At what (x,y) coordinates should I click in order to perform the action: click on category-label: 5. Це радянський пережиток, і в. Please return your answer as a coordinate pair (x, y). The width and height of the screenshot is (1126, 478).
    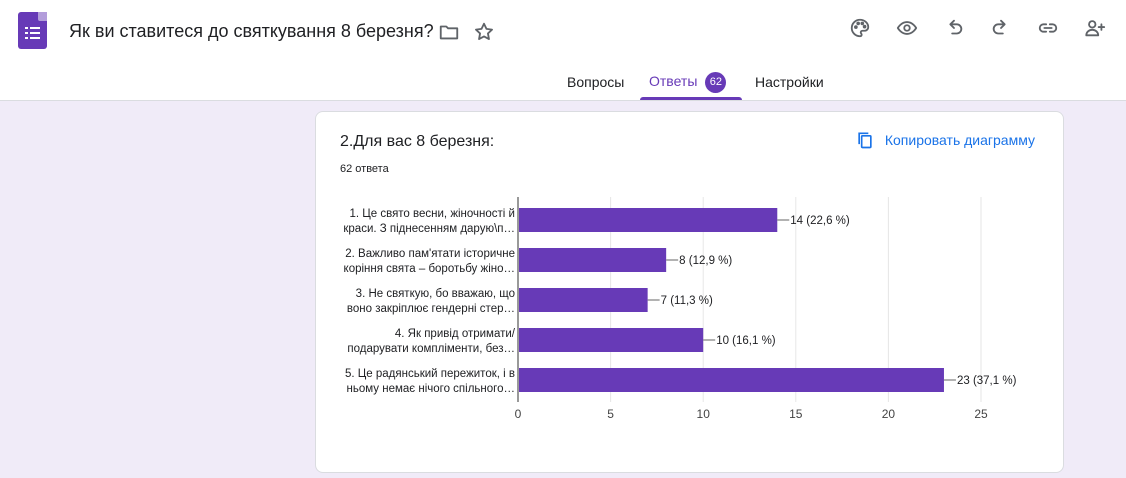
    Looking at the image, I should click on (430, 374).